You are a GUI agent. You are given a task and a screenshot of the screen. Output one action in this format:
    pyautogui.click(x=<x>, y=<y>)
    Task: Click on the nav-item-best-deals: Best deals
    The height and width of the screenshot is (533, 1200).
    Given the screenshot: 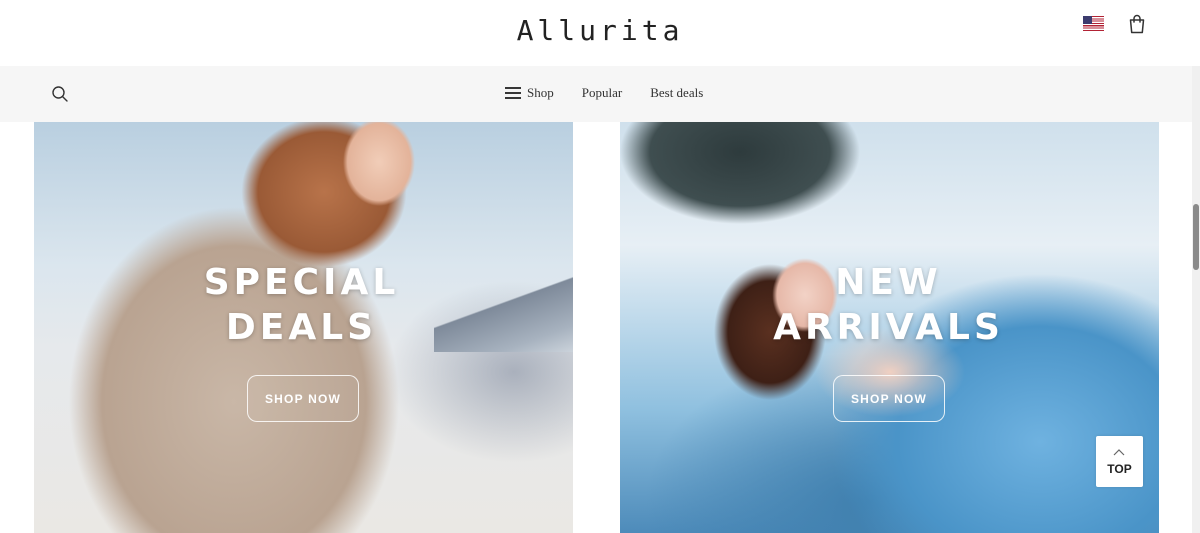 What is the action you would take?
    pyautogui.click(x=676, y=93)
    